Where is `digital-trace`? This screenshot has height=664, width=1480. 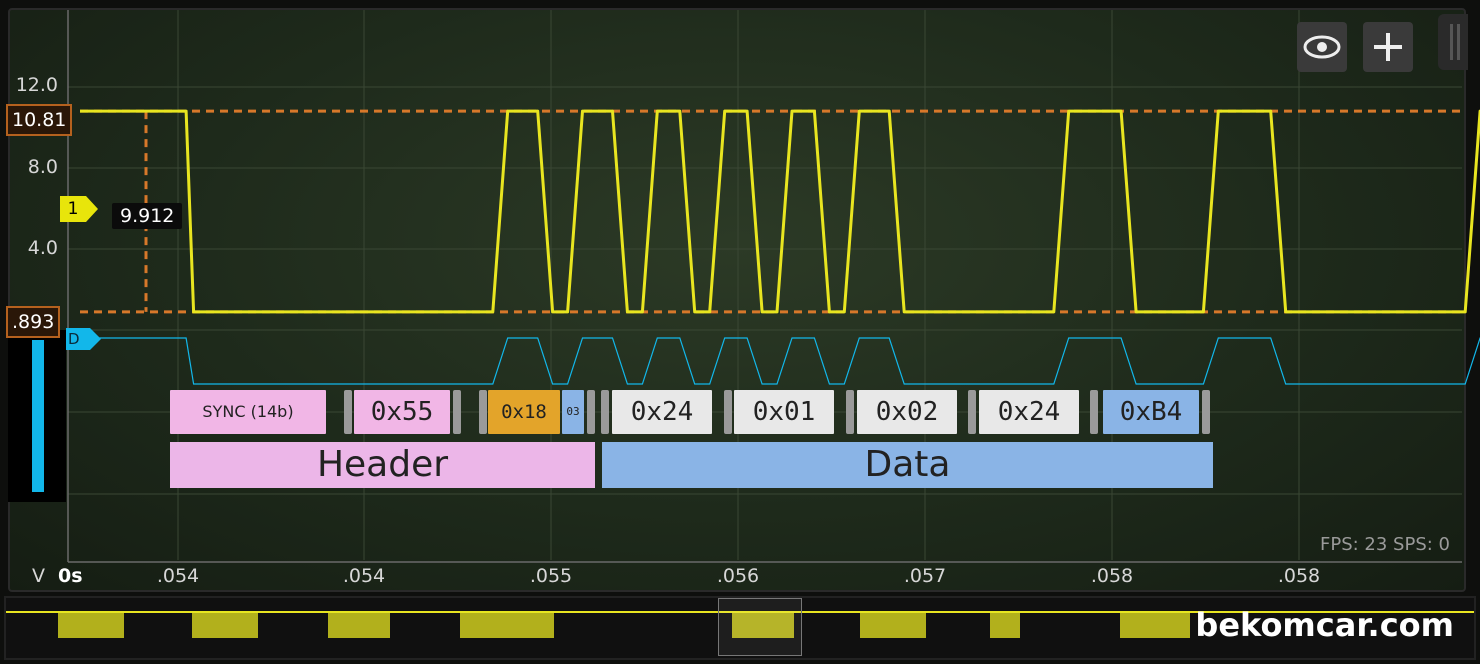 digital-trace is located at coordinates (780, 361).